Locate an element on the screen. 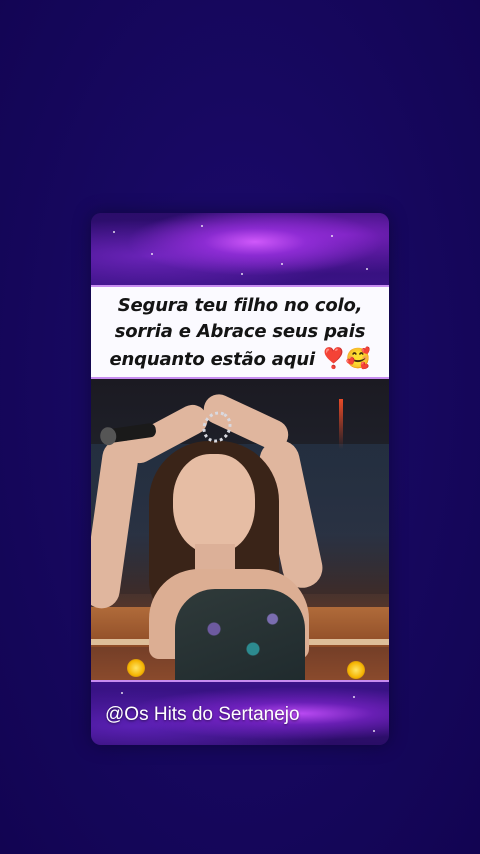 The image size is (480, 854). caption-line-3: enquanto estão aqui ❣️🥰 is located at coordinates (240, 359).